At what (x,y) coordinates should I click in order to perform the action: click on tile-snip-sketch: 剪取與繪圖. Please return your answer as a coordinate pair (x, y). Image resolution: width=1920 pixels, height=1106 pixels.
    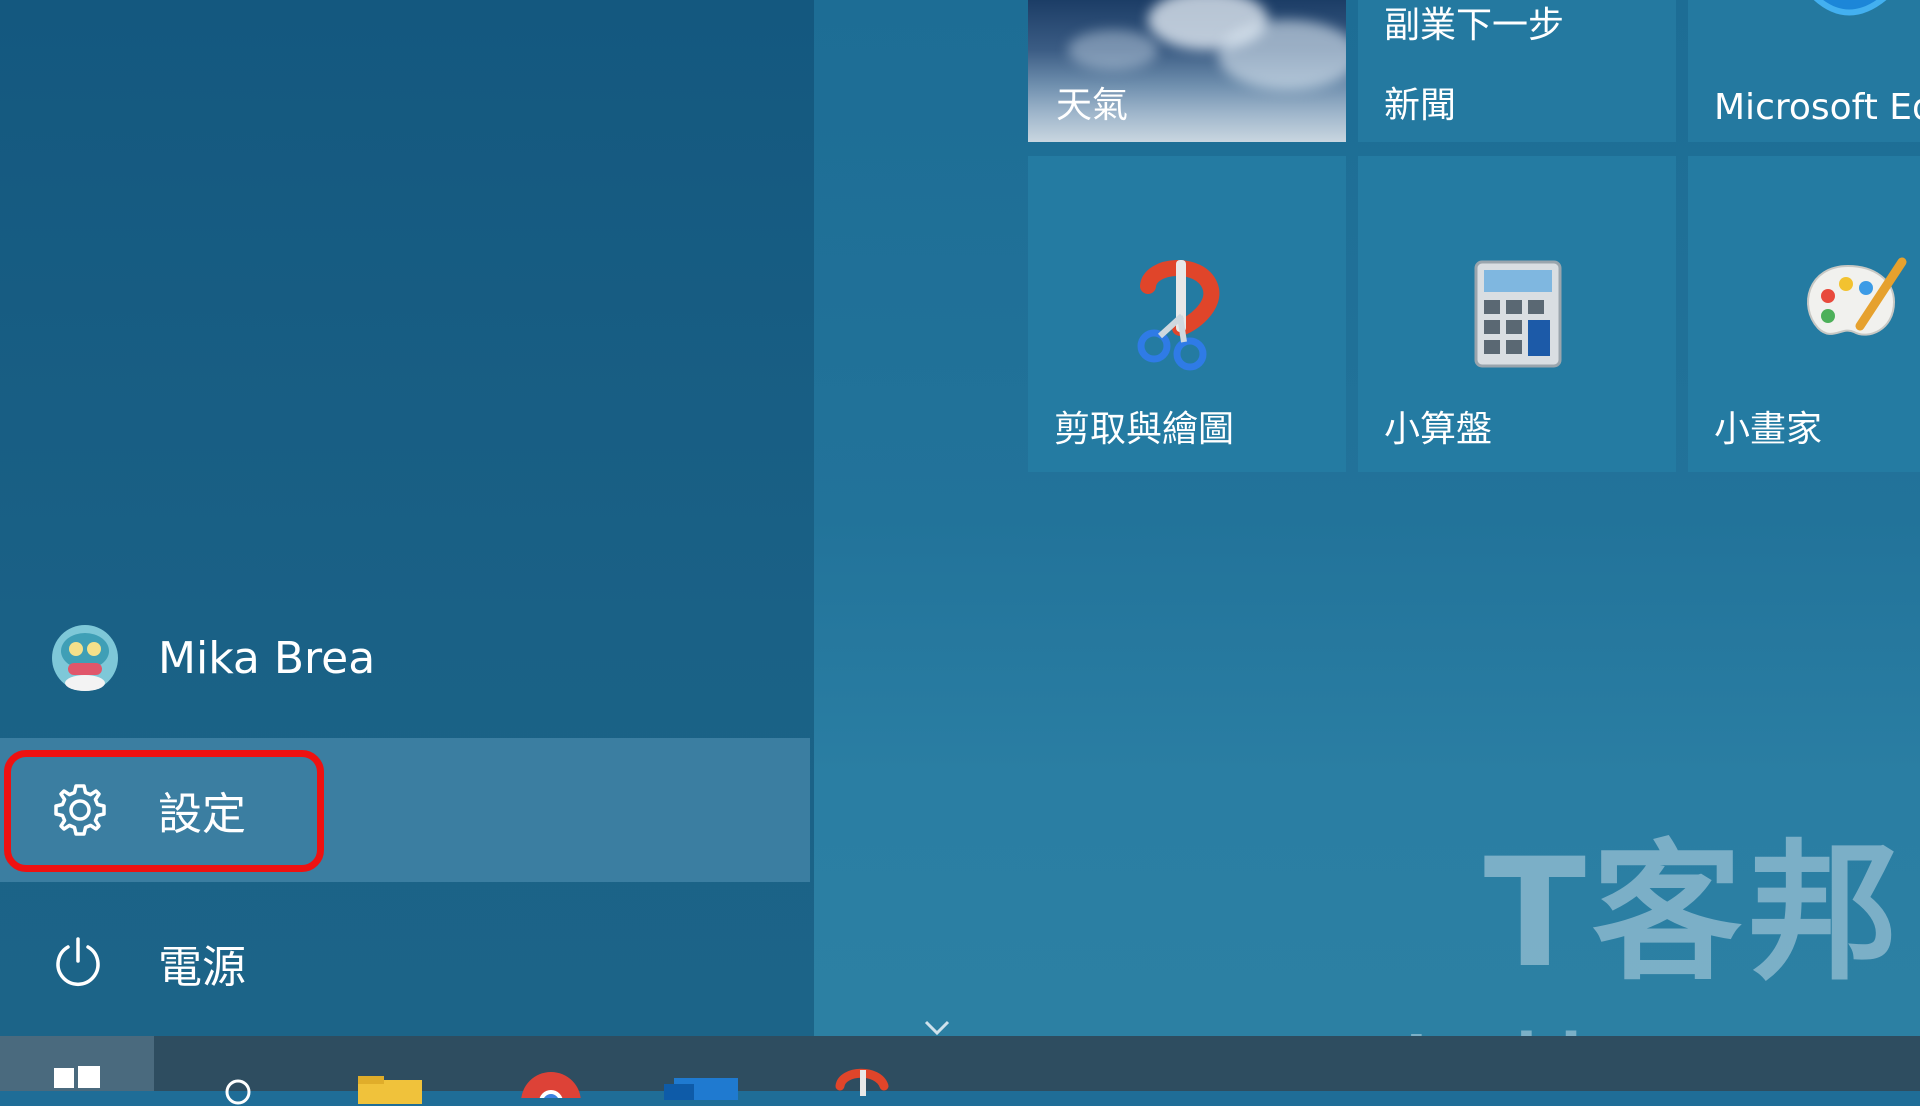
    Looking at the image, I should click on (1187, 314).